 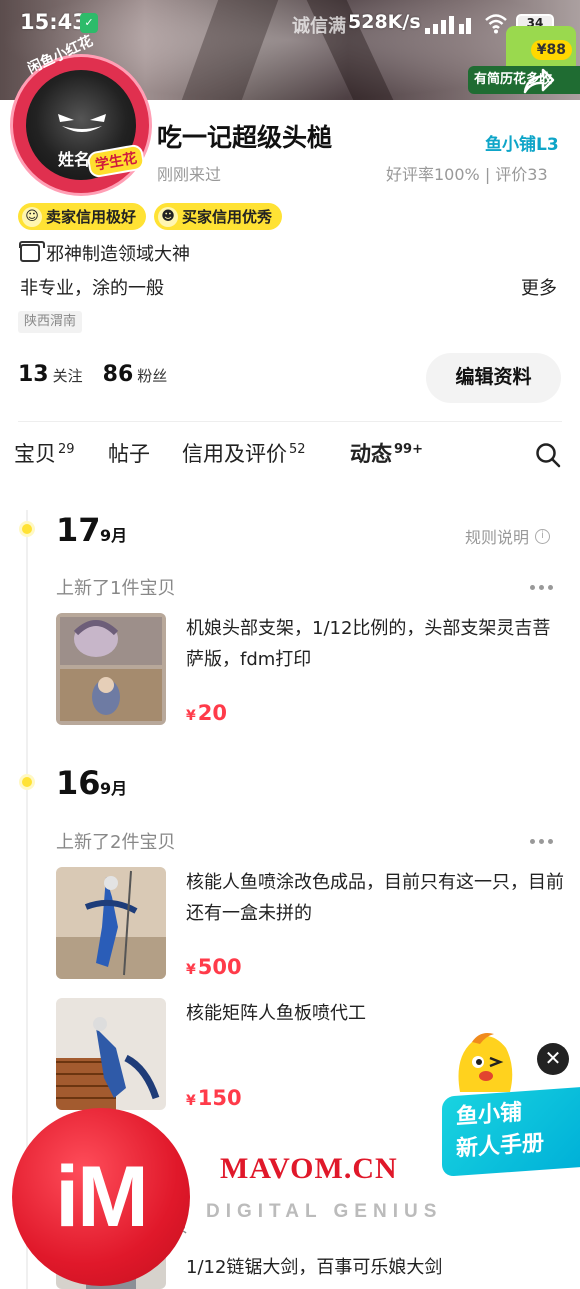 I want to click on rules-link: 规则说明 i, so click(x=508, y=536).